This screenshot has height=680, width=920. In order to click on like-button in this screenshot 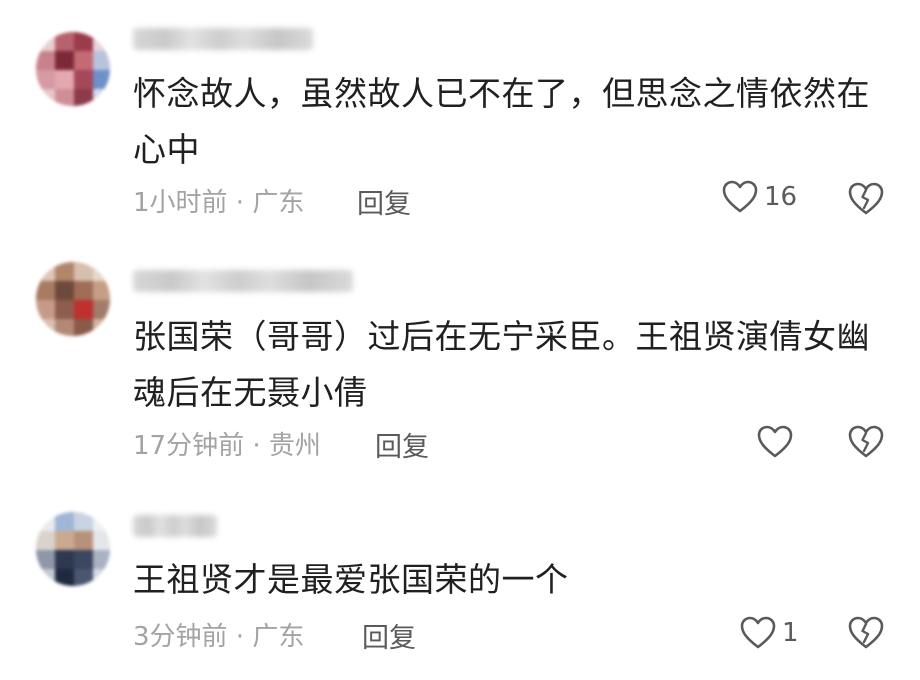, I will do `click(775, 442)`.